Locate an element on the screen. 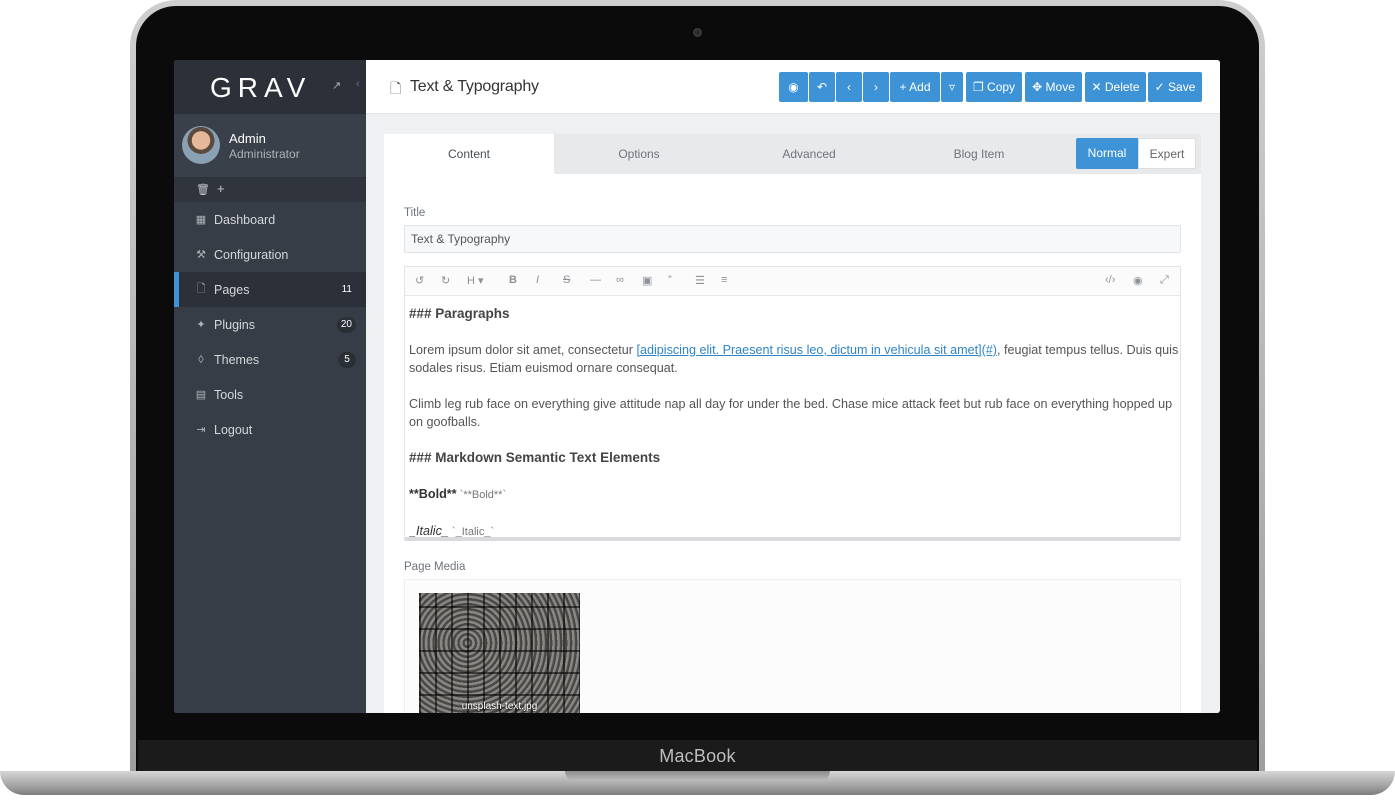 This screenshot has width=1395, height=800. italic-icon: I is located at coordinates (537, 280).